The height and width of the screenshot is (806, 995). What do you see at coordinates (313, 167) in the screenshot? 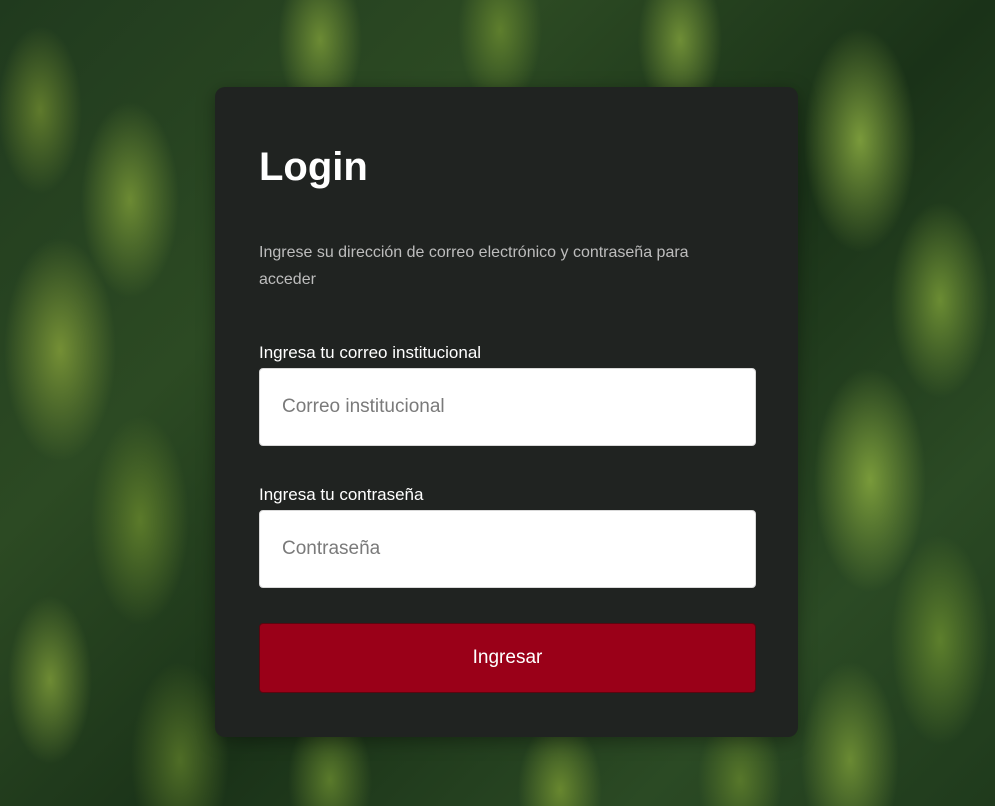
I see `login-title: Login` at bounding box center [313, 167].